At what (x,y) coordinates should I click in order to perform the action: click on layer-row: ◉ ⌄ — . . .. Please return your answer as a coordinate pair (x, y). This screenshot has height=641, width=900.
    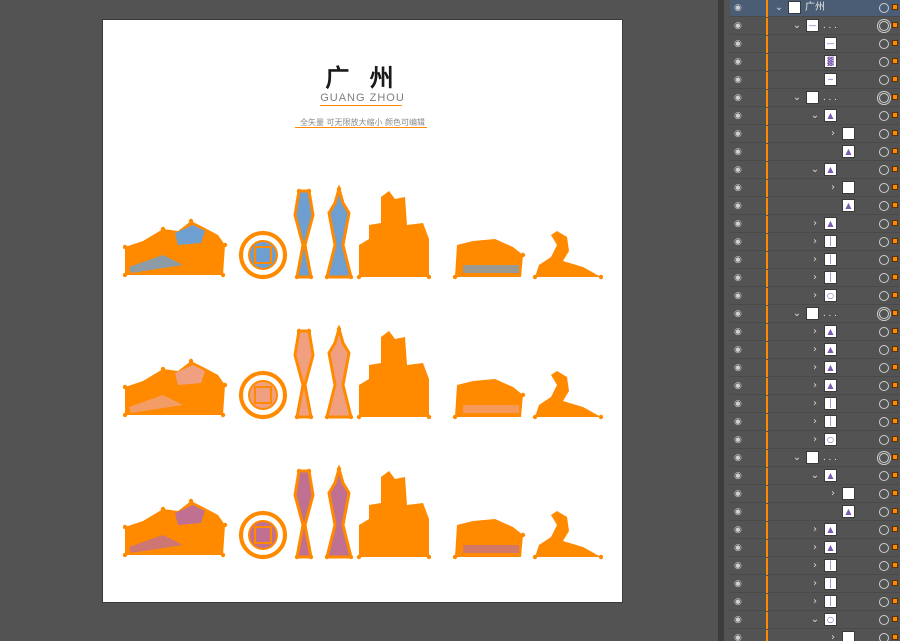
    Looking at the image, I should click on (815, 26).